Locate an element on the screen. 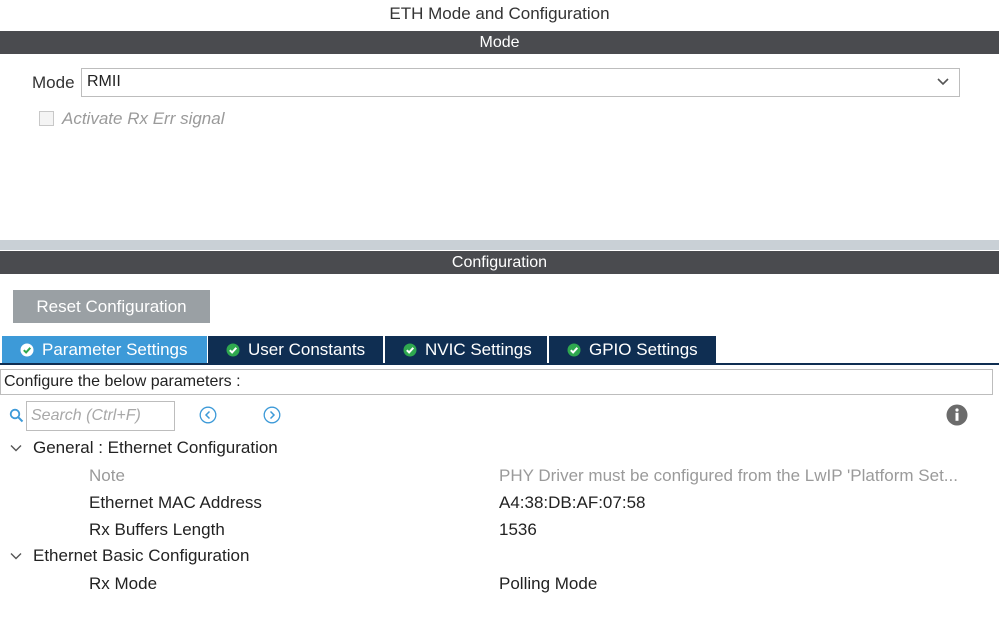  info-icon is located at coordinates (957, 415).